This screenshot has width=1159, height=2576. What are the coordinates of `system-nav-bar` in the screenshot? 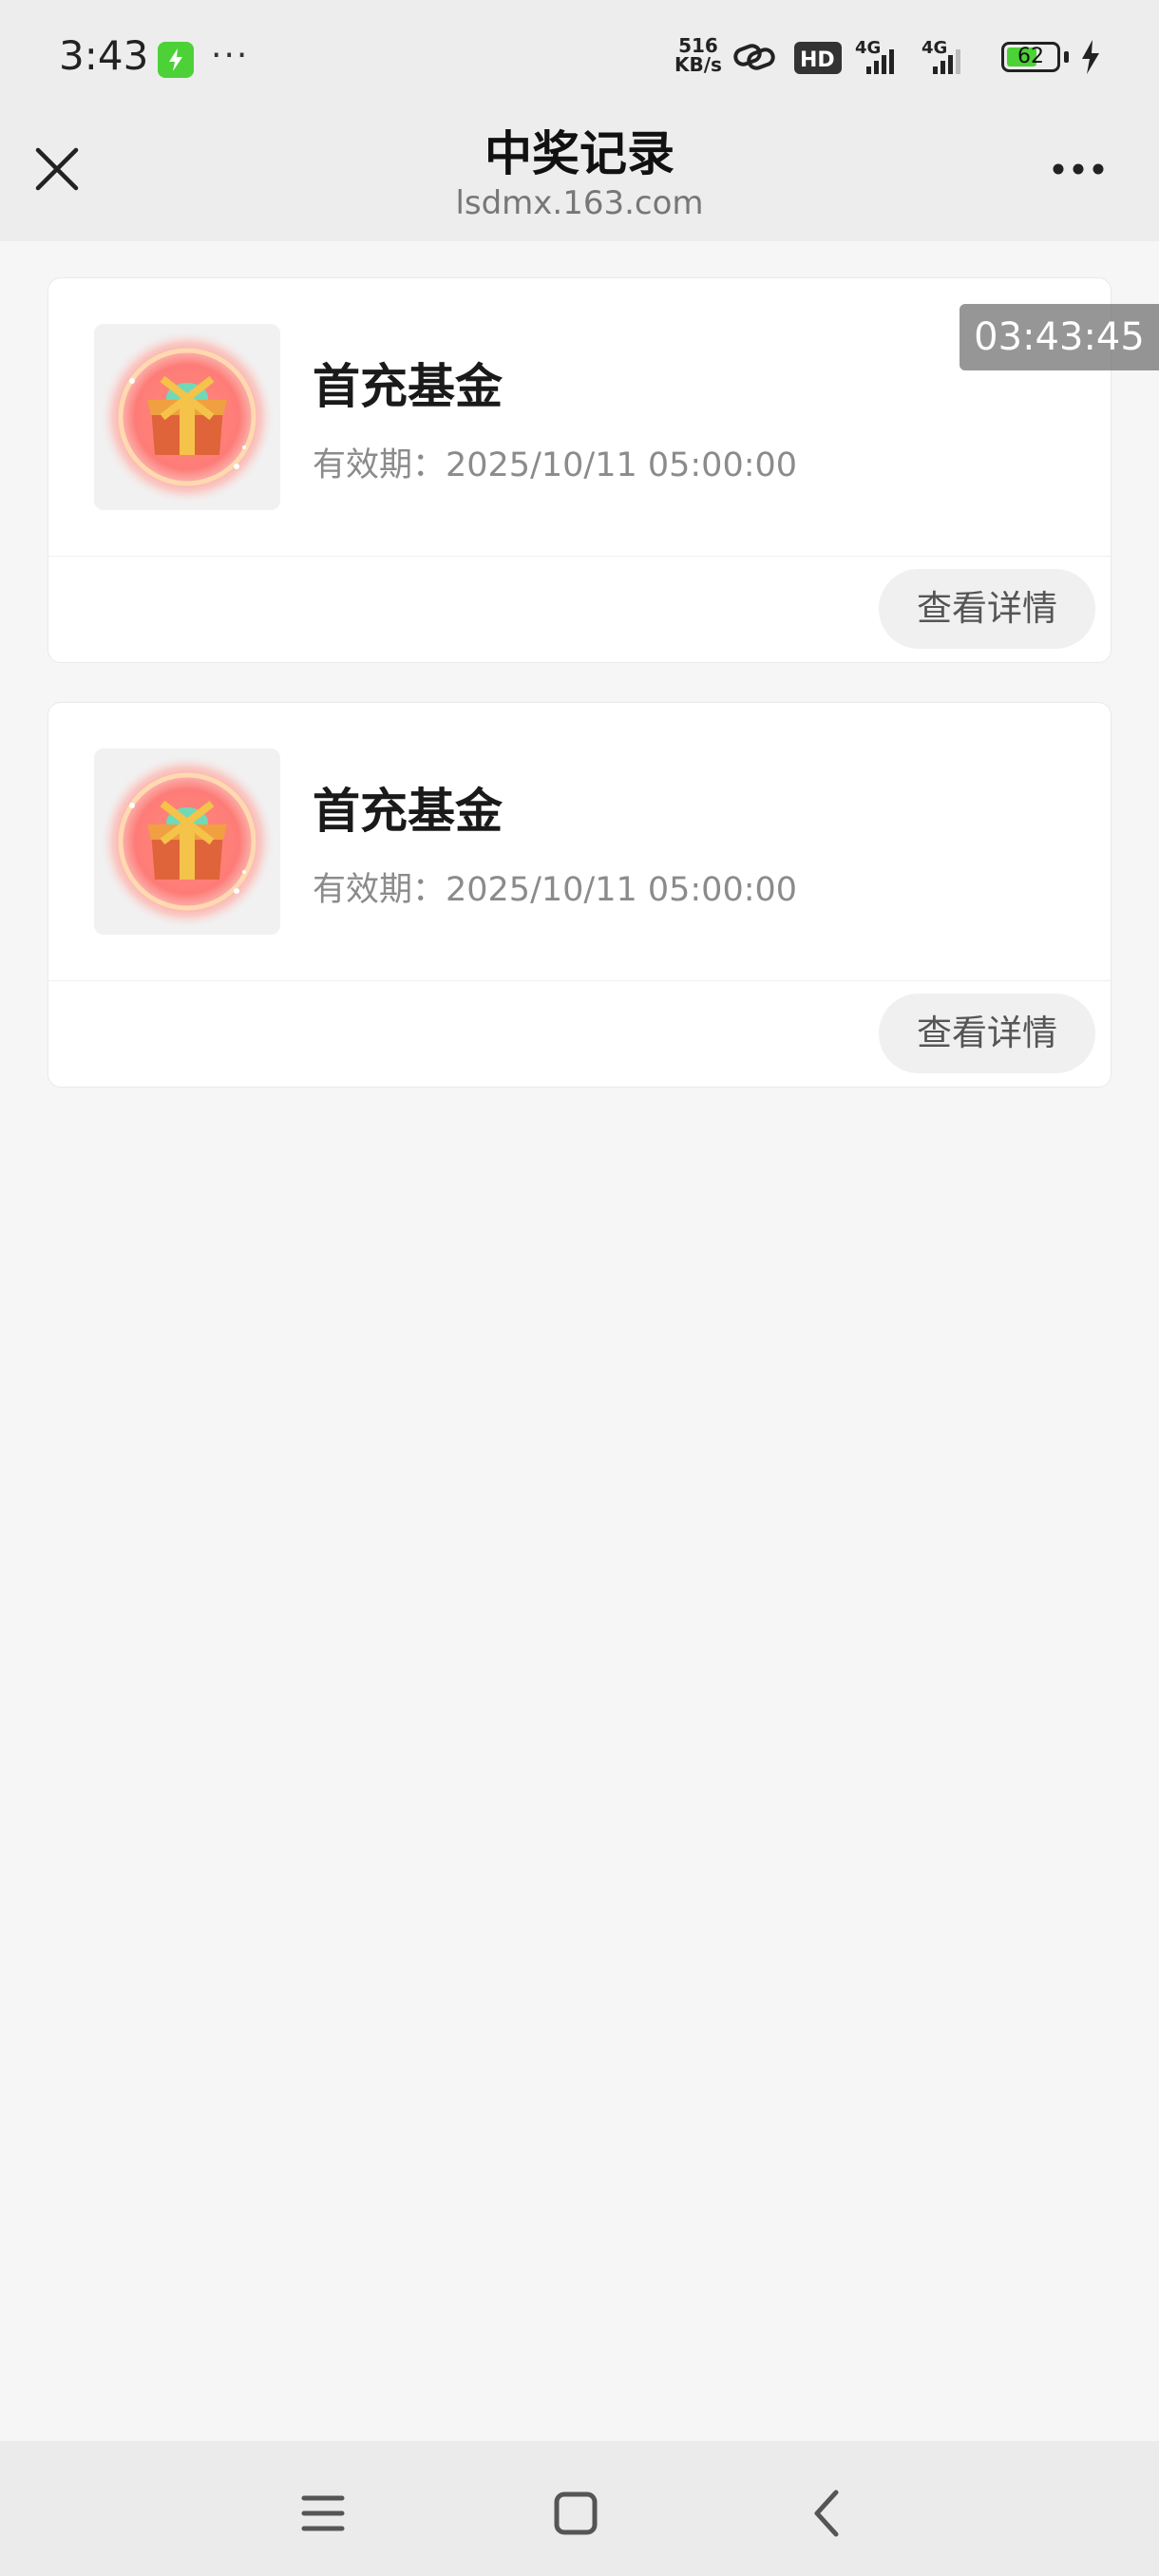 It's located at (579, 2508).